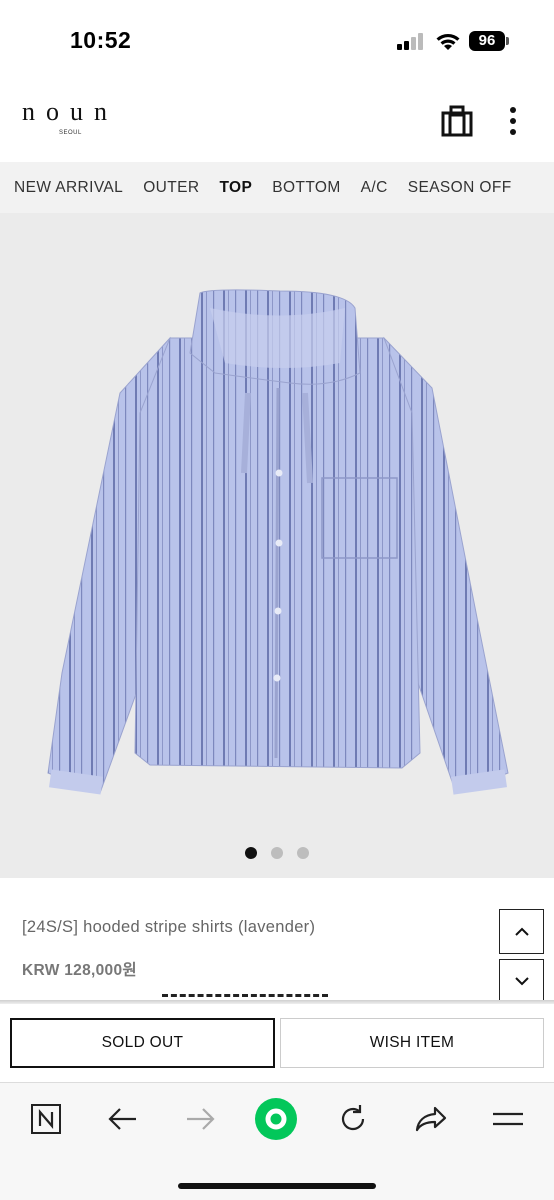 The width and height of the screenshot is (554, 1200). What do you see at coordinates (457, 121) in the screenshot?
I see `shopping-bag-icon` at bounding box center [457, 121].